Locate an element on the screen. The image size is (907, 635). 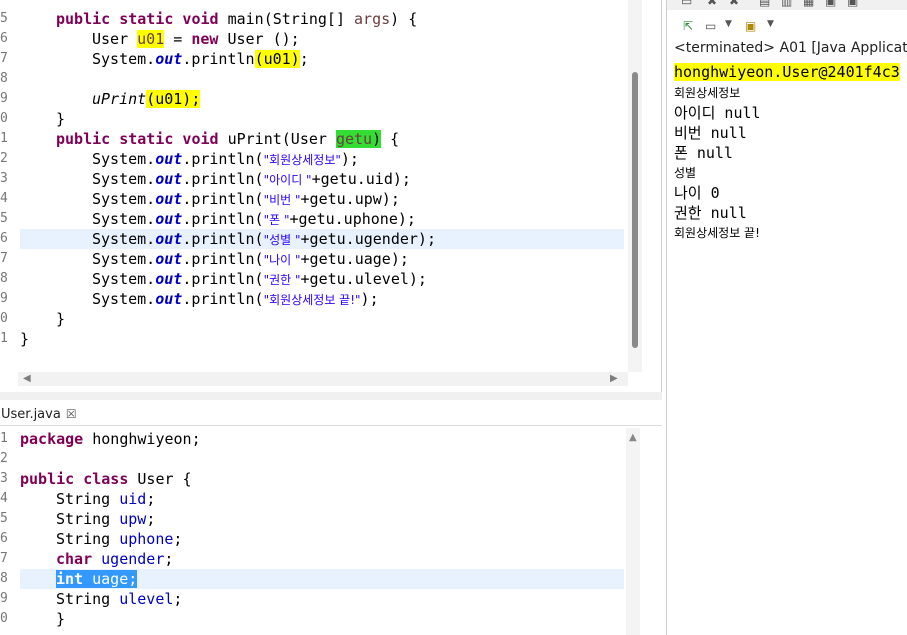
scroll-right-icon: ▶ is located at coordinates (614, 378).